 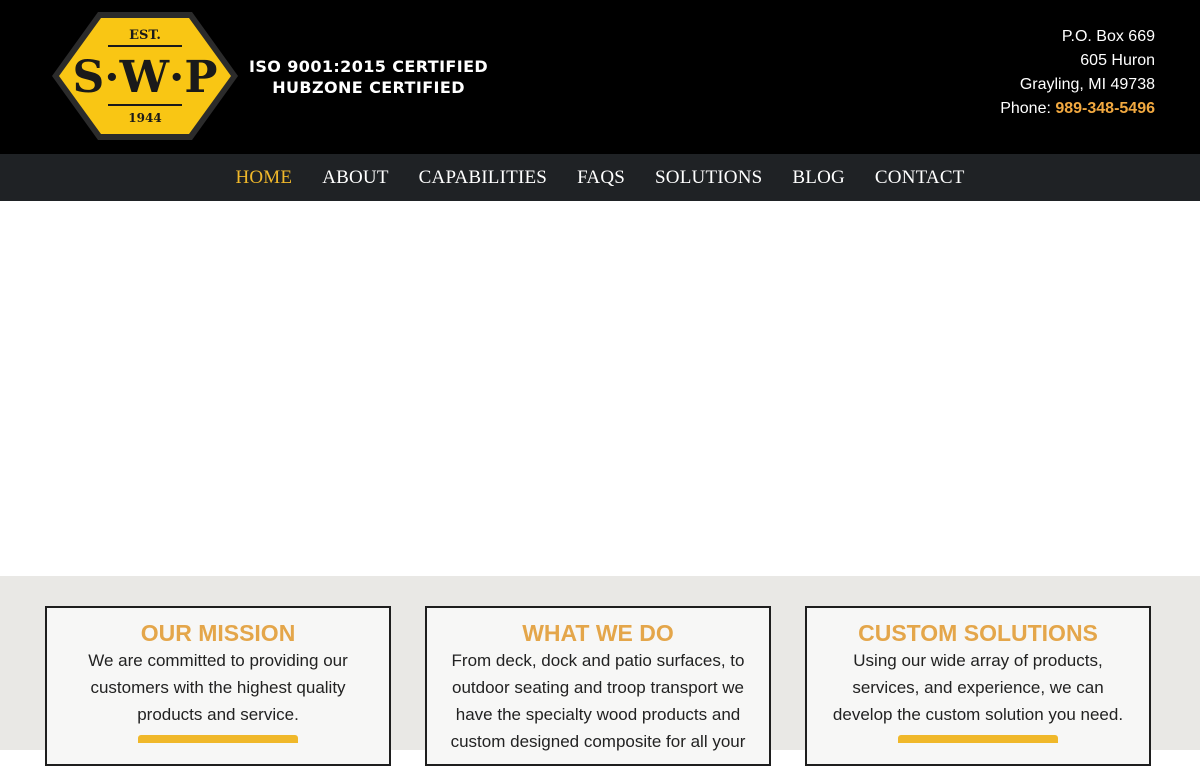 I want to click on phone-link: 989-348-5496, so click(x=1105, y=108).